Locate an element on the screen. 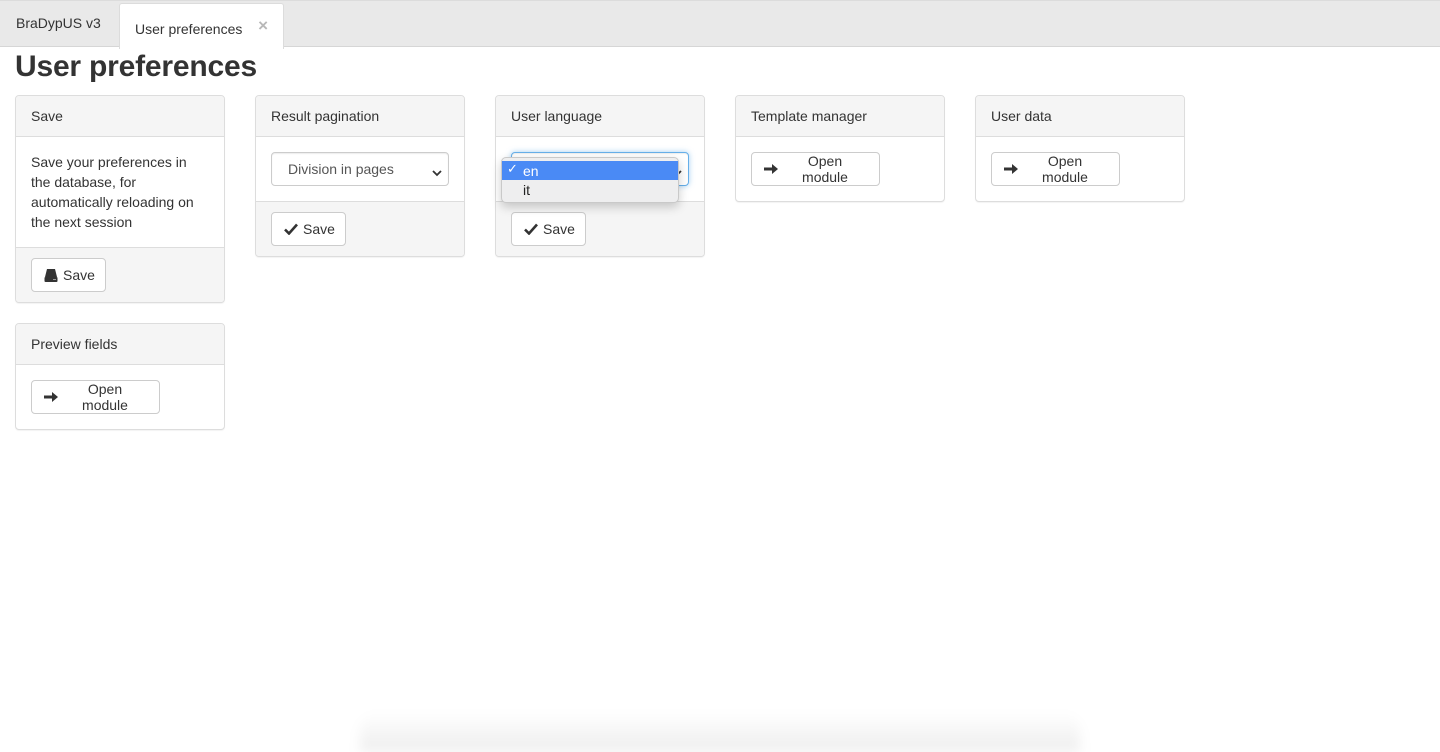 This screenshot has height=752, width=1440. panel-template-manager: Template manager Open module is located at coordinates (840, 148).